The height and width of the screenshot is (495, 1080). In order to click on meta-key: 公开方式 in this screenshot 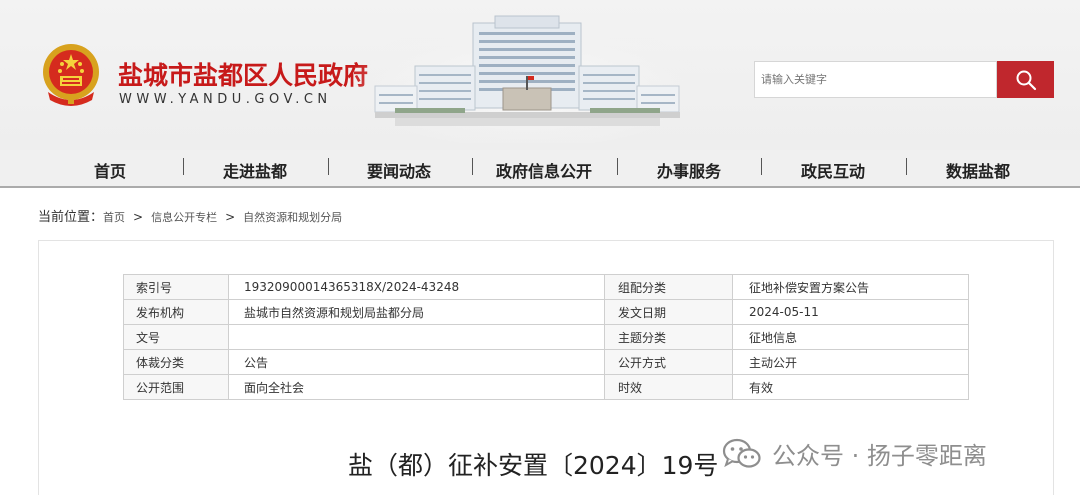, I will do `click(668, 362)`.